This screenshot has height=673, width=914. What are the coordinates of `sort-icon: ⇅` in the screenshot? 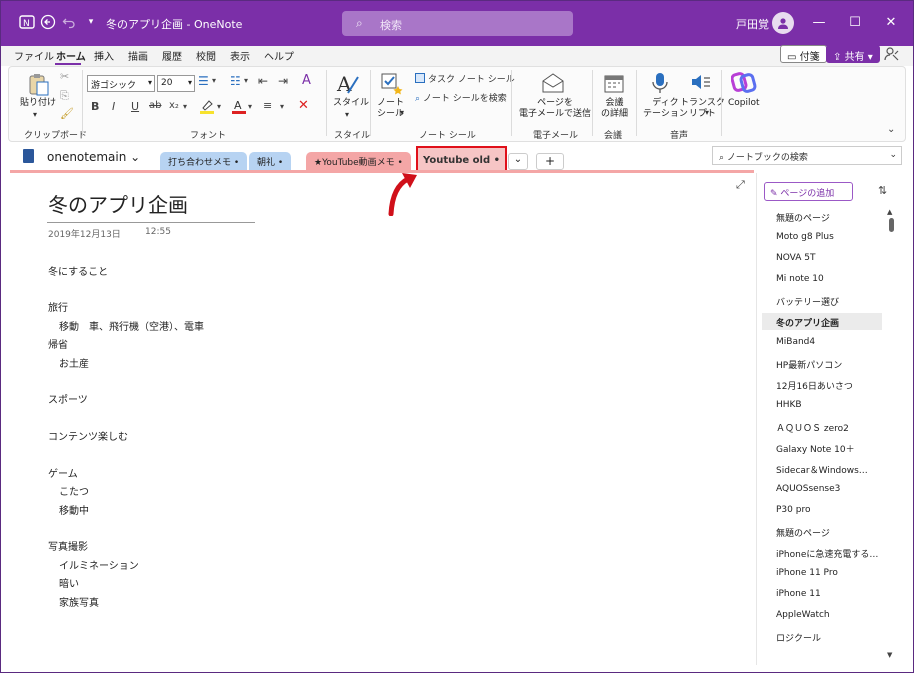 It's located at (882, 190).